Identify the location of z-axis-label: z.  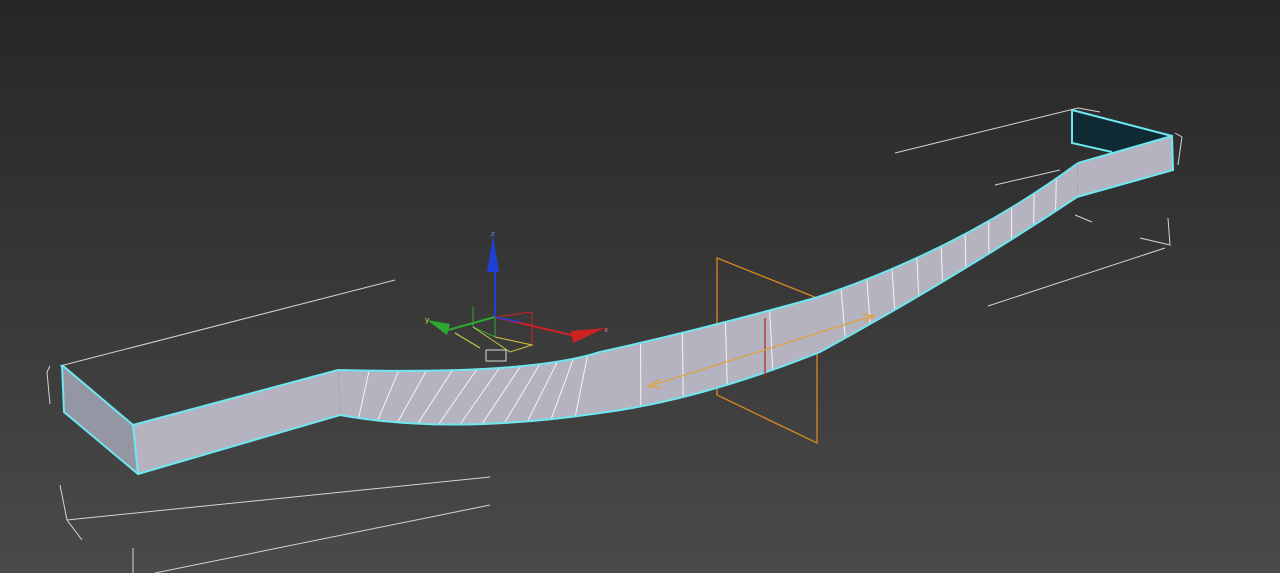
(493, 234).